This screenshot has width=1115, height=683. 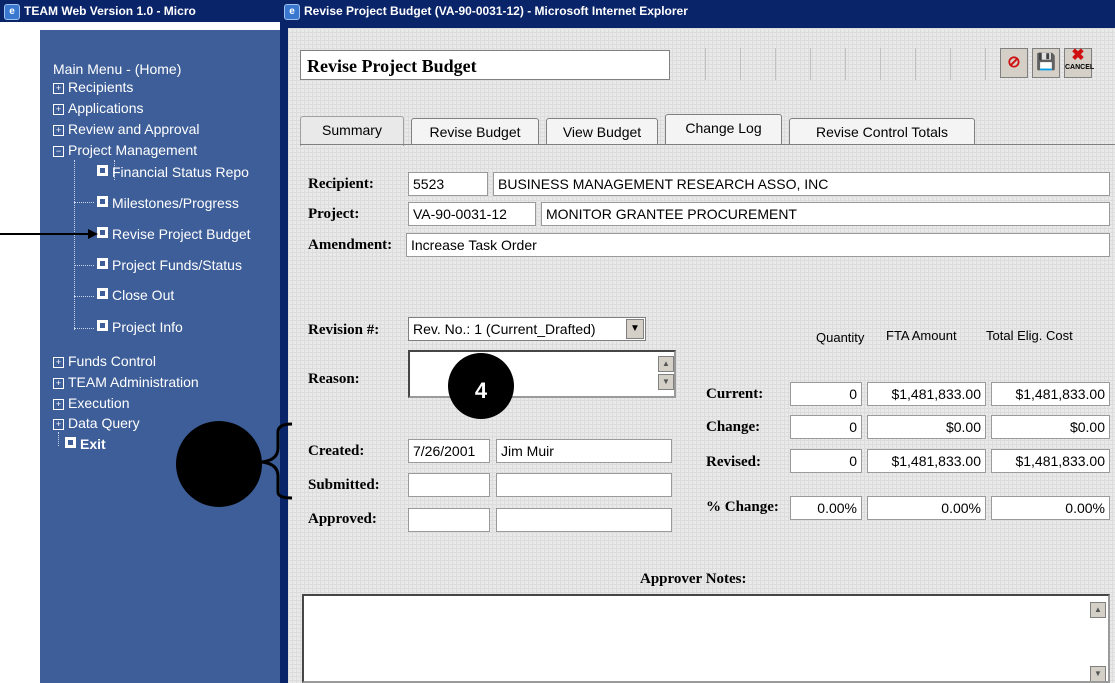 What do you see at coordinates (85, 444) in the screenshot?
I see `menu-exit: Exit` at bounding box center [85, 444].